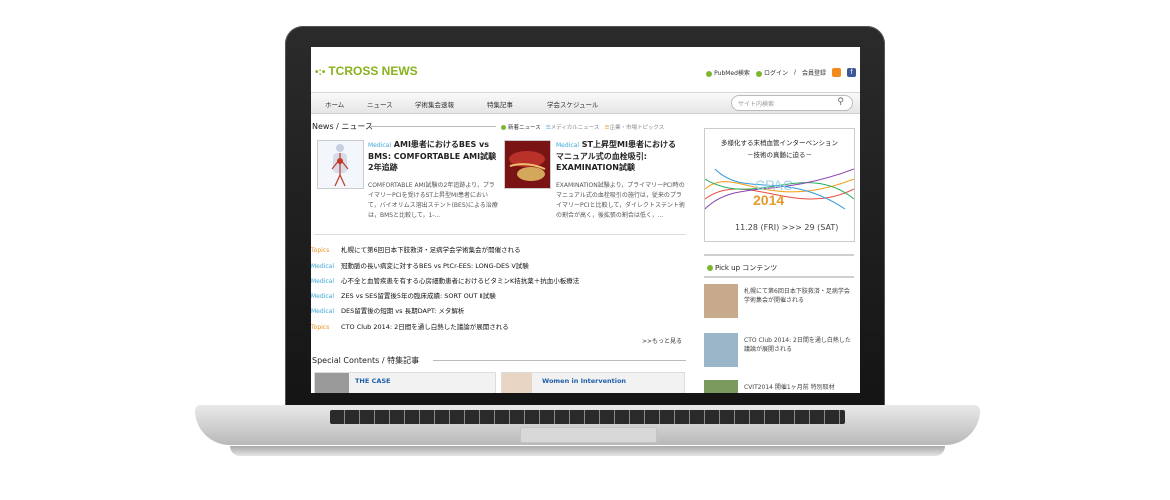 The height and width of the screenshot is (500, 1170). Describe the element at coordinates (524, 128) in the screenshot. I see `tab-latest-label: 新着ニュース` at that location.